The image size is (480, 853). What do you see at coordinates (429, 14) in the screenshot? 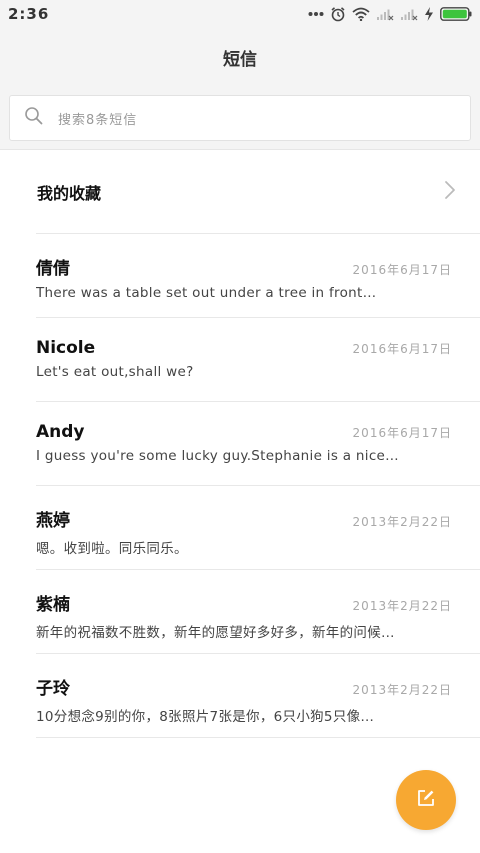
I see `charging-icon` at bounding box center [429, 14].